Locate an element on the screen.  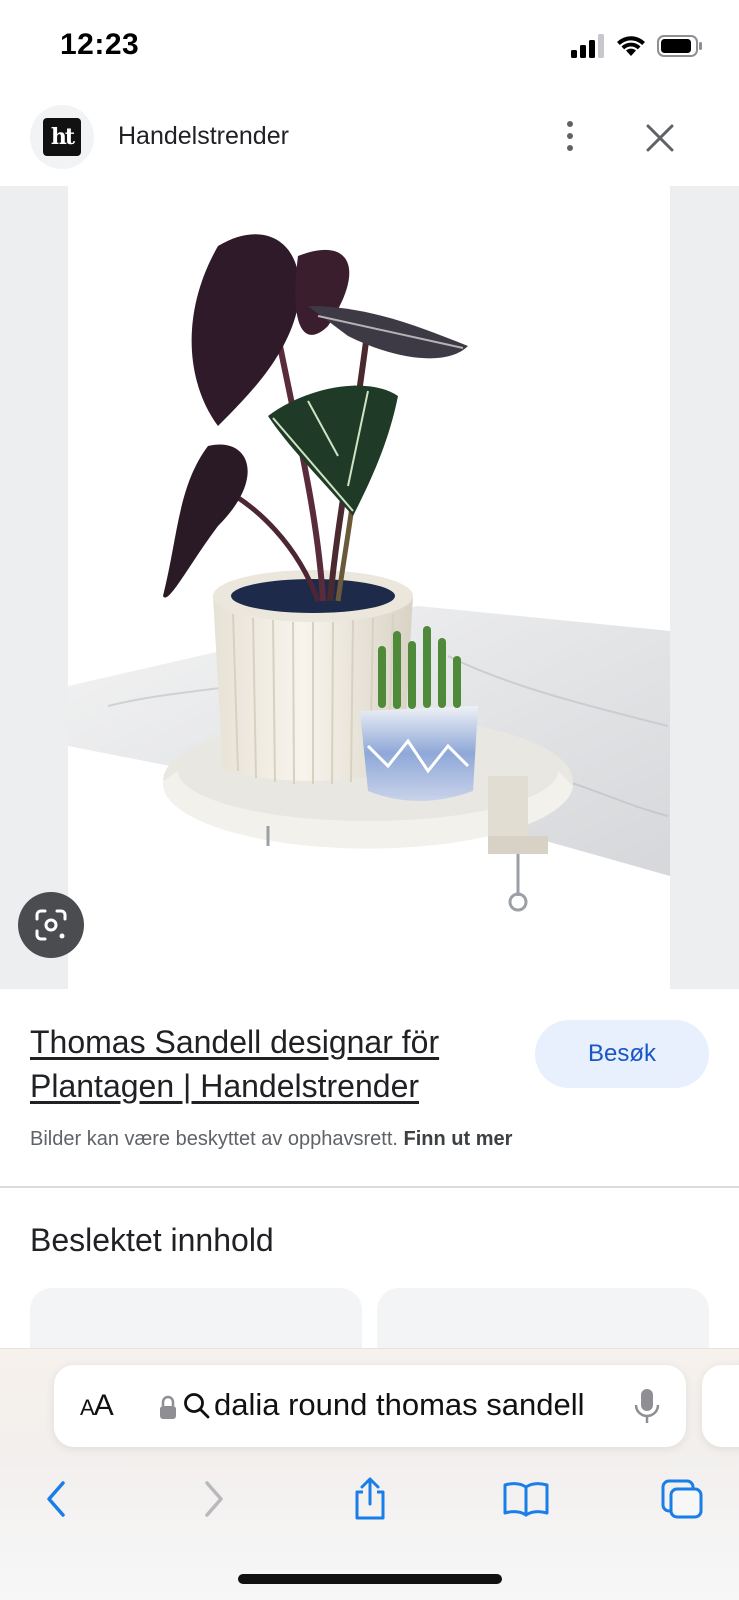
chevron-right-icon is located at coordinates (214, 1499).